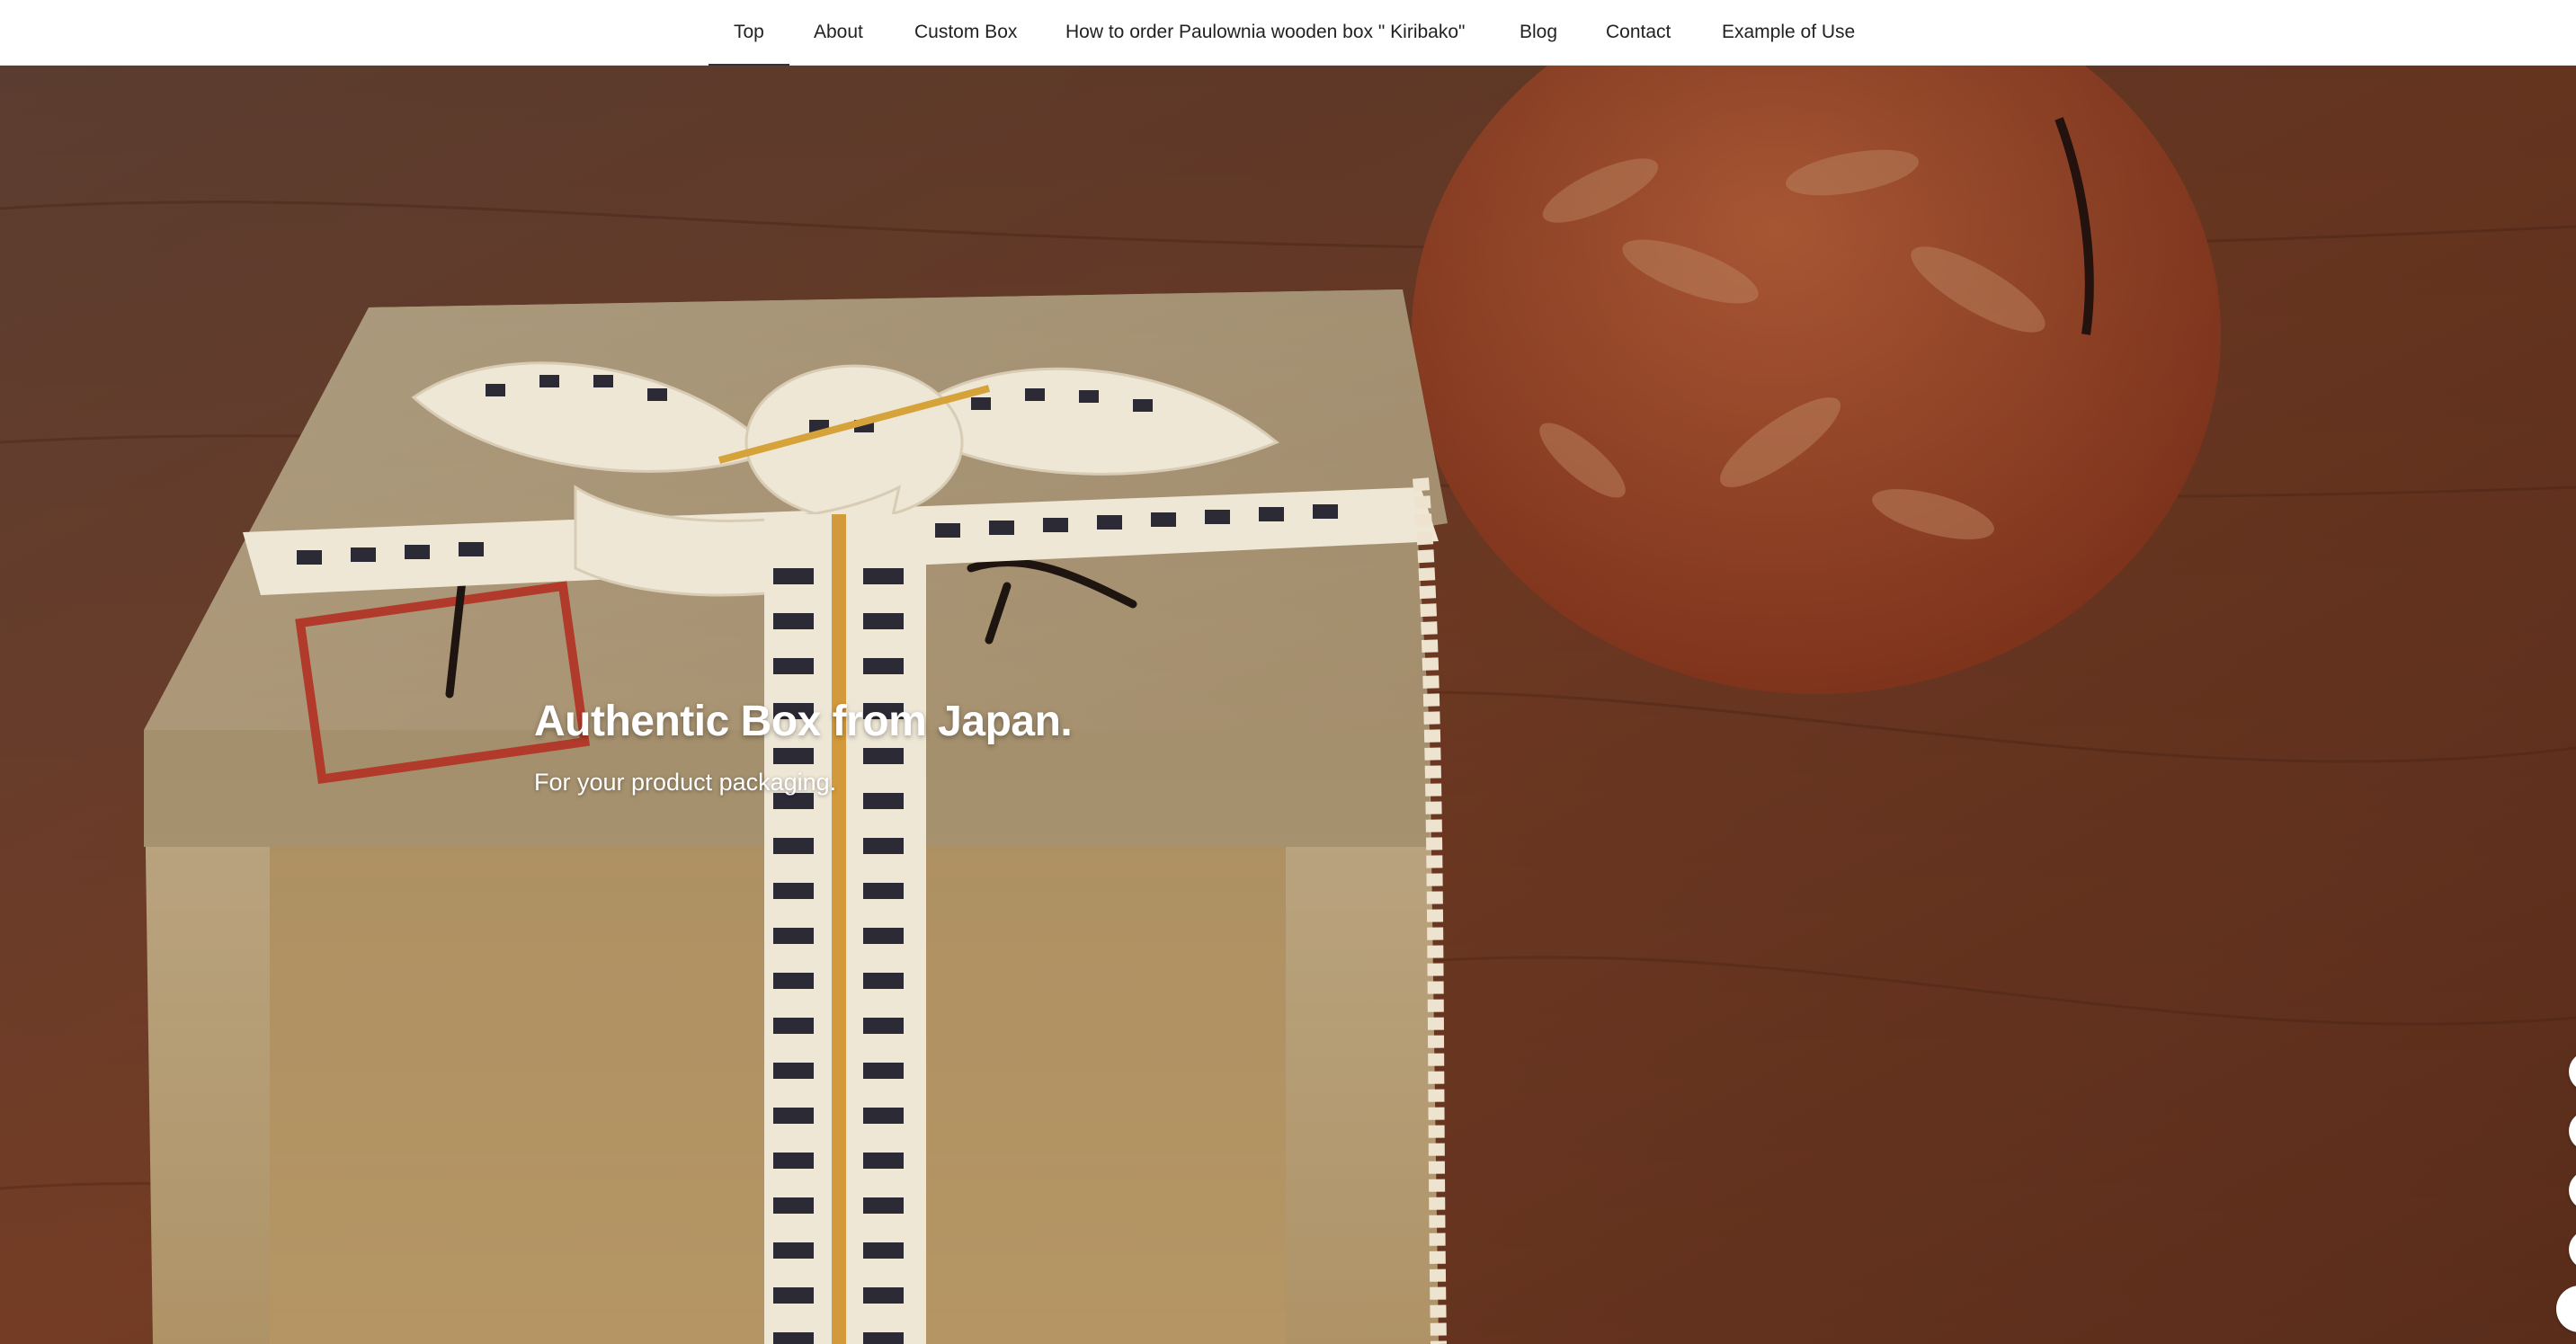  I want to click on nav-example-of-use: Example of Use, so click(1789, 32).